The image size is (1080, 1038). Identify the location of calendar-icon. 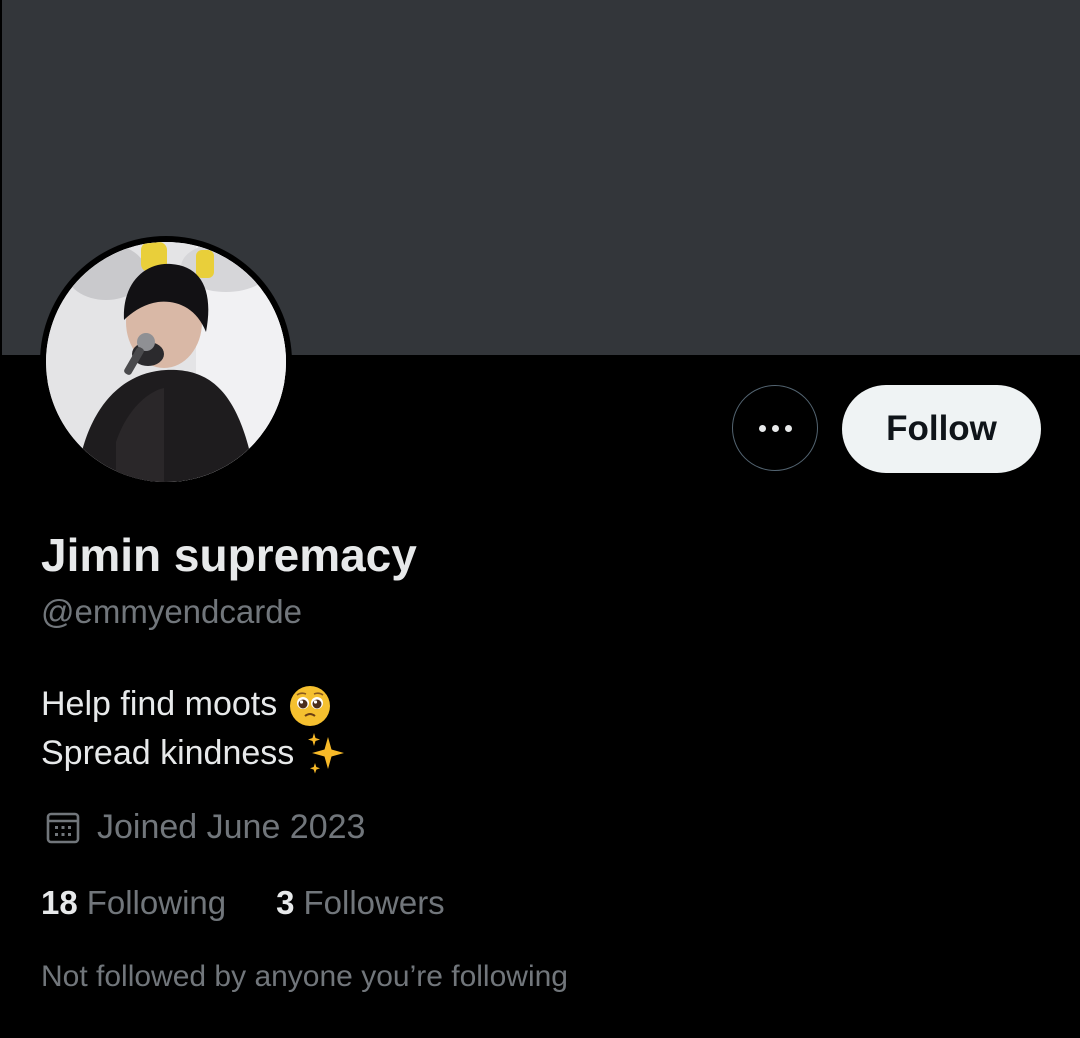
(63, 827).